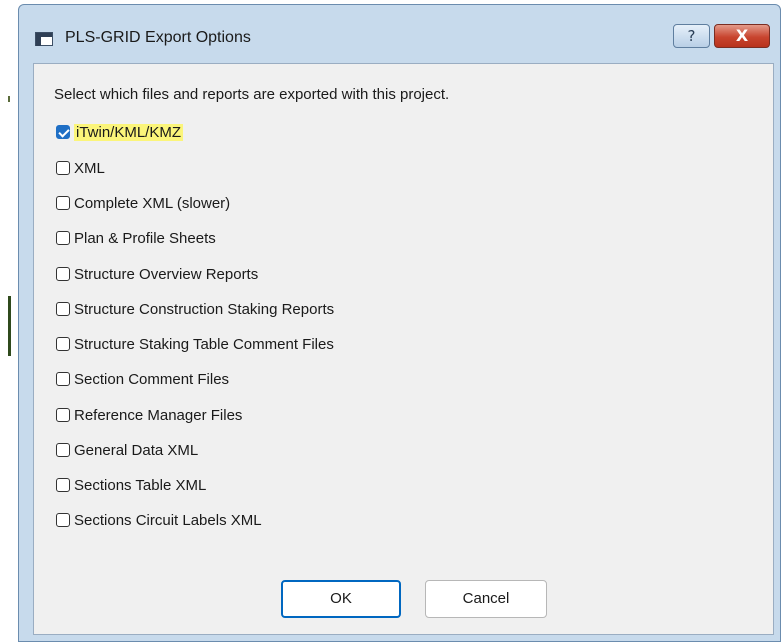 Image resolution: width=781 pixels, height=642 pixels. I want to click on option-sections-table-xml: Sections Table XML, so click(131, 485).